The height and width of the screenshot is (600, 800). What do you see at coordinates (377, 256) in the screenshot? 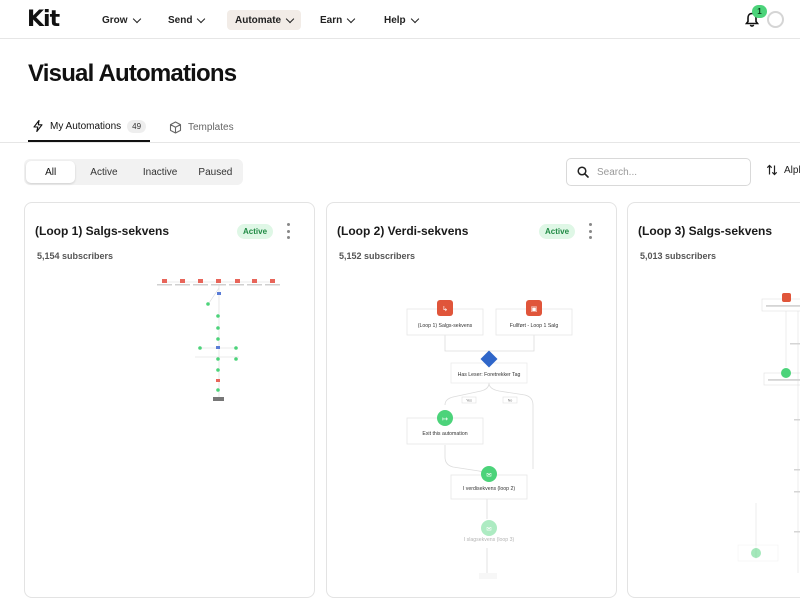
I see `subscriber-count: 5,152 subscribers` at bounding box center [377, 256].